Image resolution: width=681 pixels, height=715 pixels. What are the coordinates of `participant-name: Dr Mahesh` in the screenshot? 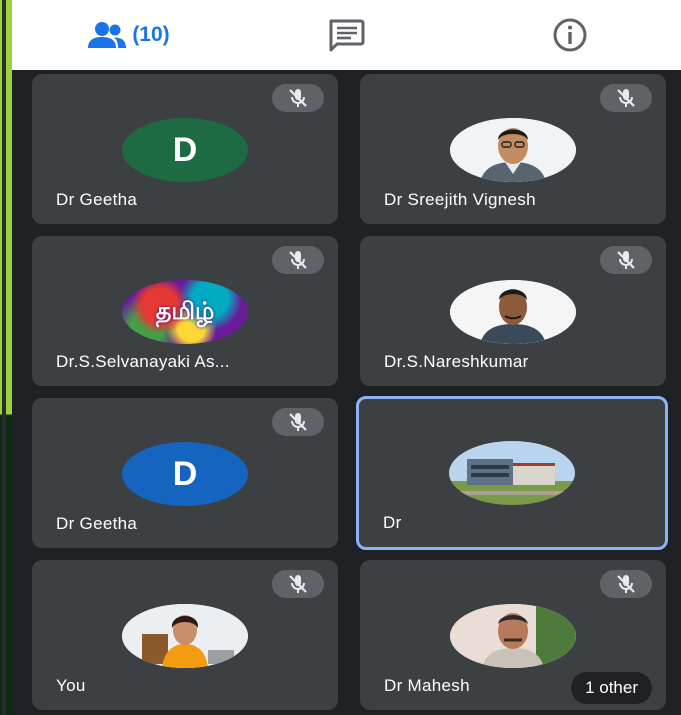 It's located at (427, 685).